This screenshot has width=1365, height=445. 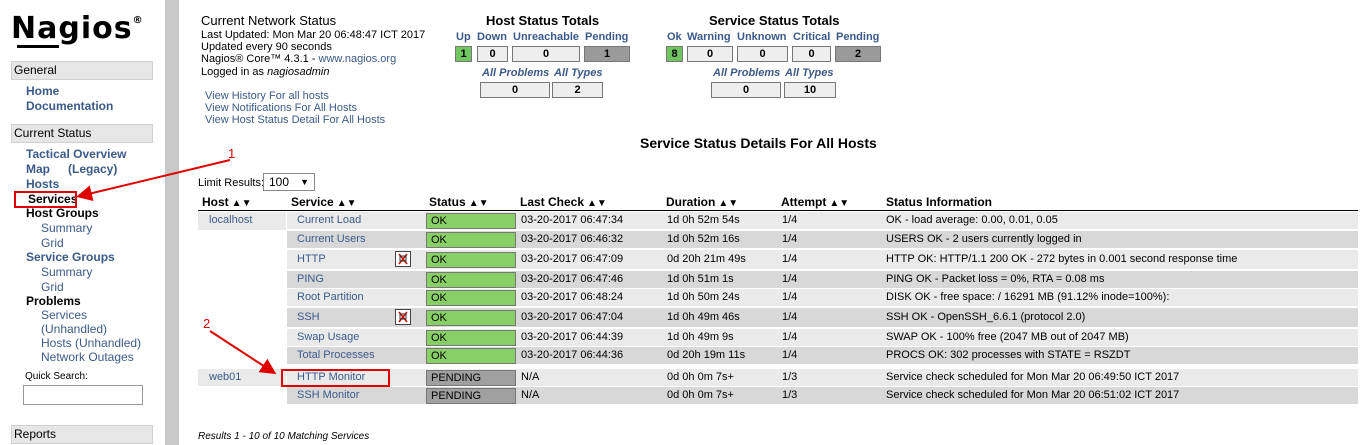 What do you see at coordinates (746, 73) in the screenshot?
I see `service-all-problems-label: All Problems` at bounding box center [746, 73].